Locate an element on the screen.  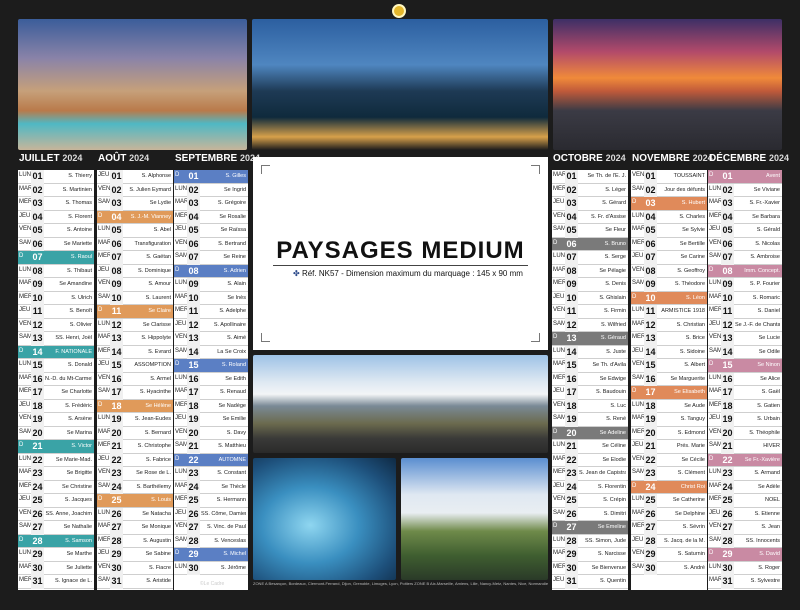
day-number: 25 is located at coordinates (571, 501).